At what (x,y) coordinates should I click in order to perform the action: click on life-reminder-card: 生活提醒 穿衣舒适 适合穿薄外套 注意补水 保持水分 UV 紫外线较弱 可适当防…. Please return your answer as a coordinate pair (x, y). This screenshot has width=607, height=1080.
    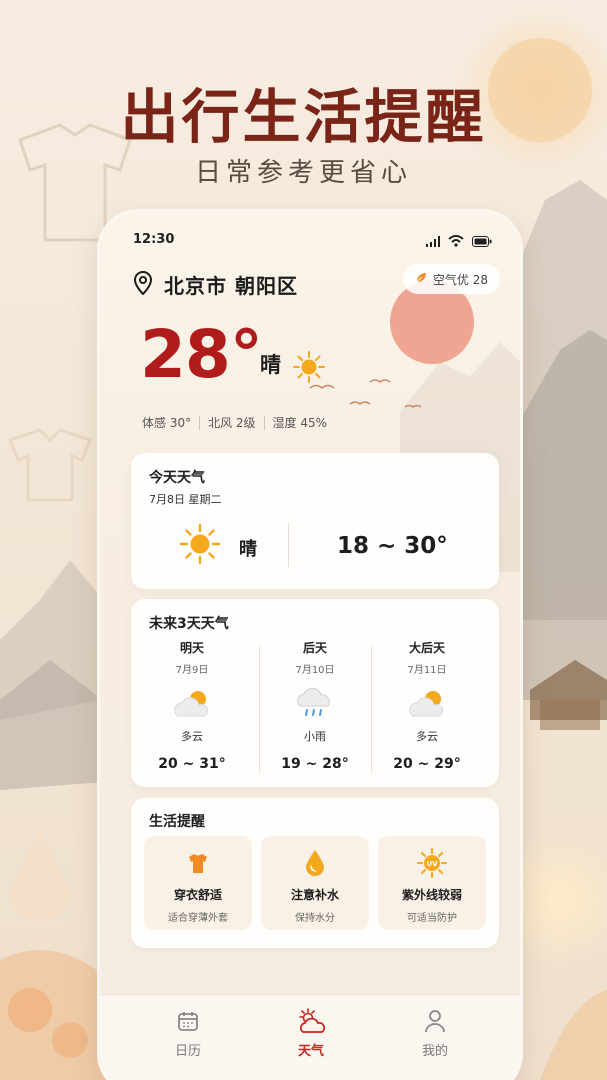
    Looking at the image, I should click on (315, 873).